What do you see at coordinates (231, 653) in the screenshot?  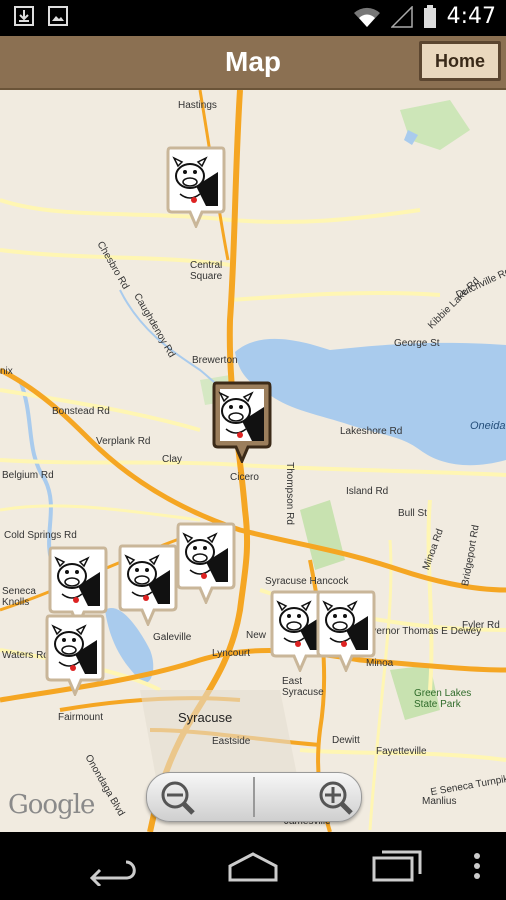 I see `place-label: Lyncourt` at bounding box center [231, 653].